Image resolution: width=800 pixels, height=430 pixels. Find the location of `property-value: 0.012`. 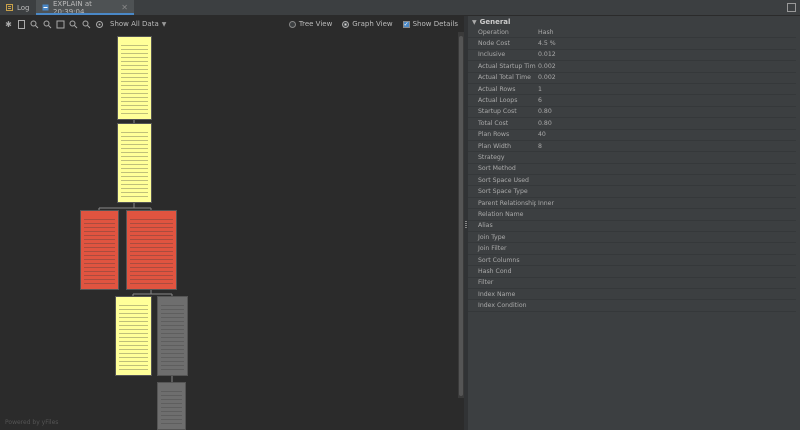

property-value: 0.012 is located at coordinates (547, 55).